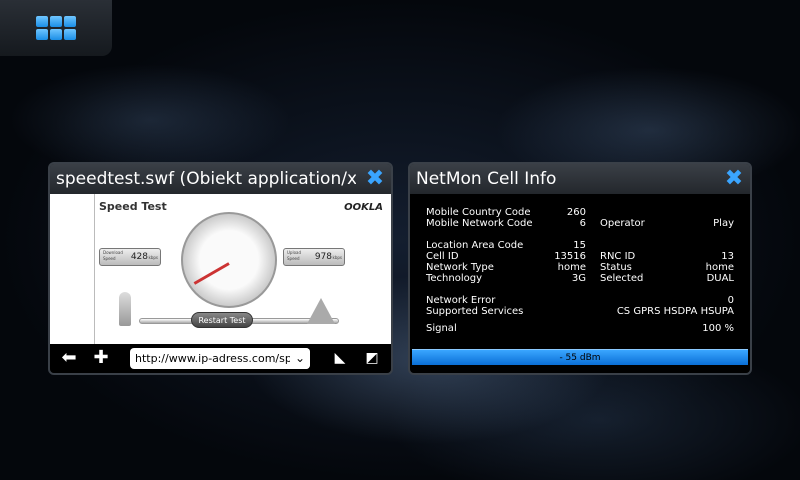  I want to click on url-input: http://www.ip-adress.com/speedtest/ ⌄, so click(220, 358).